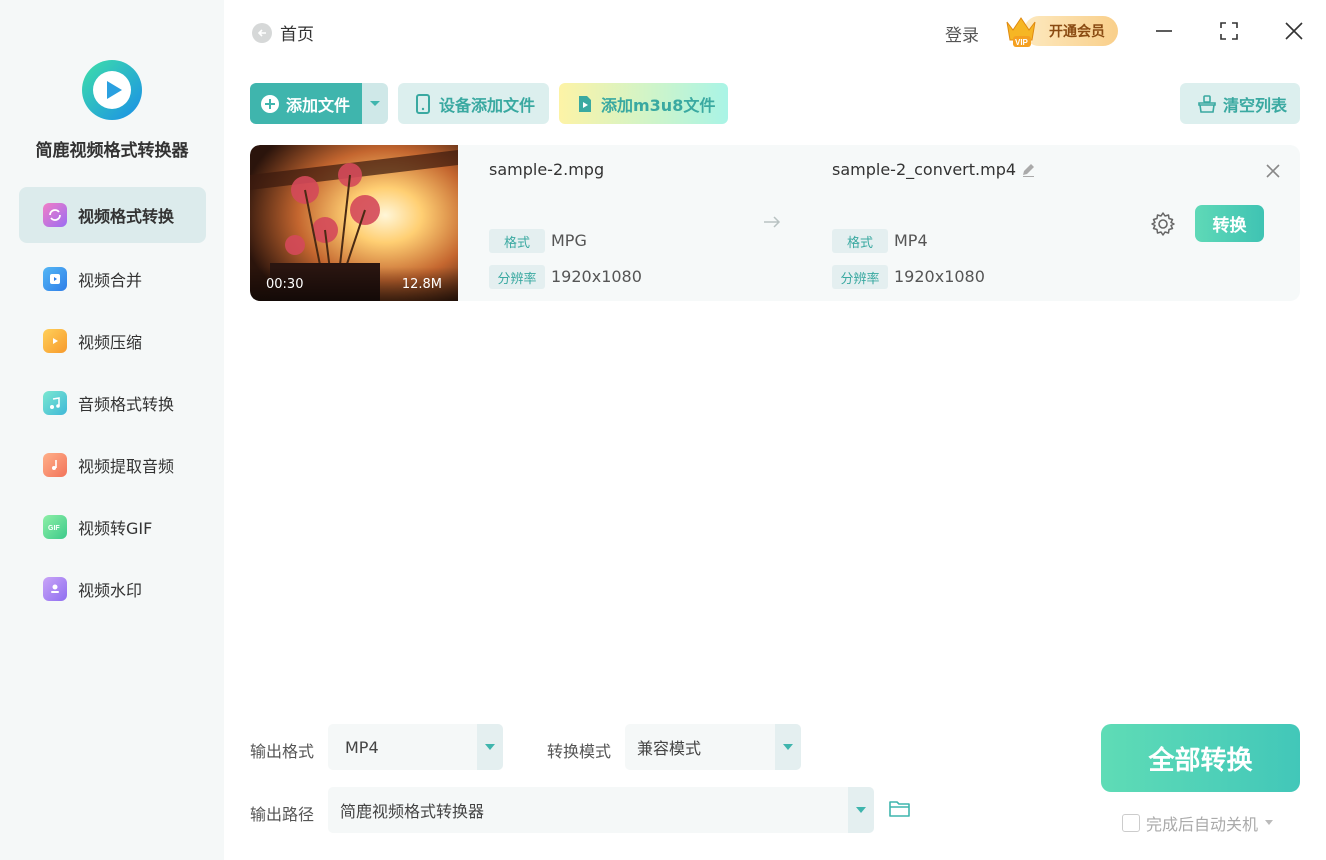 Image resolution: width=1326 pixels, height=860 pixels. I want to click on sidebar-item-video-compress: 视频压缩, so click(112, 341).